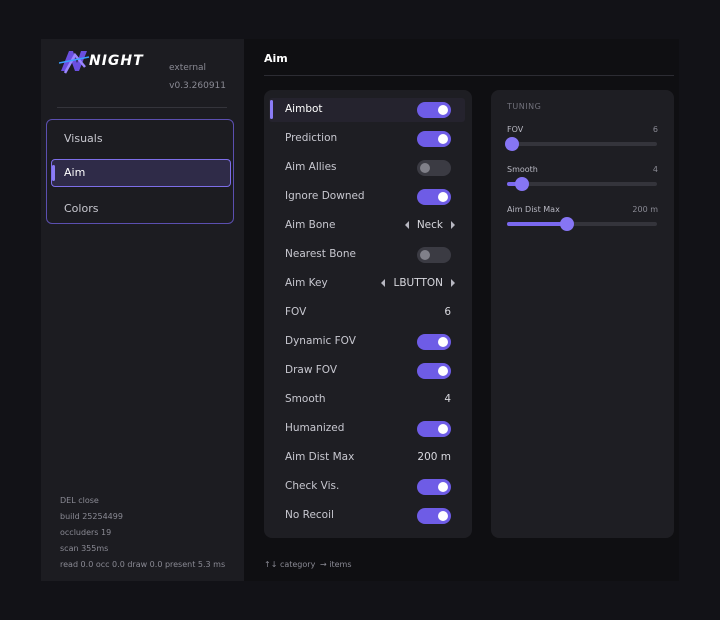 This screenshot has width=720, height=620. What do you see at coordinates (290, 564) in the screenshot?
I see `category-hint: ↑↓ category` at bounding box center [290, 564].